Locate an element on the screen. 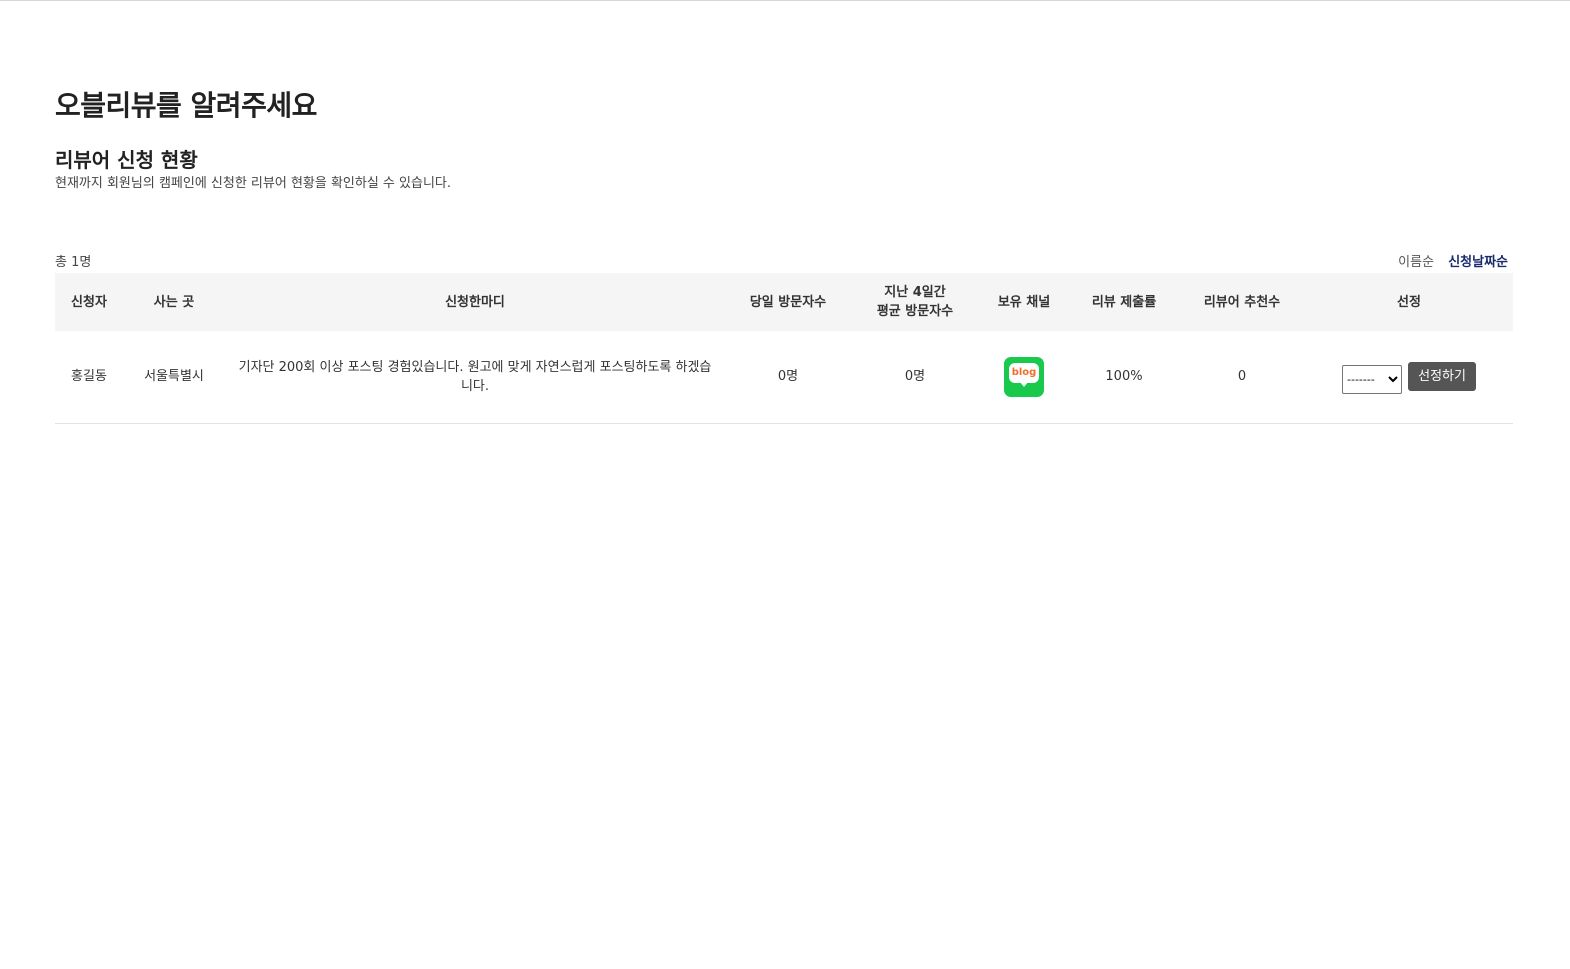 This screenshot has height=969, width=1570. sort-options: 이름순 신청날짜순 is located at coordinates (1453, 260).